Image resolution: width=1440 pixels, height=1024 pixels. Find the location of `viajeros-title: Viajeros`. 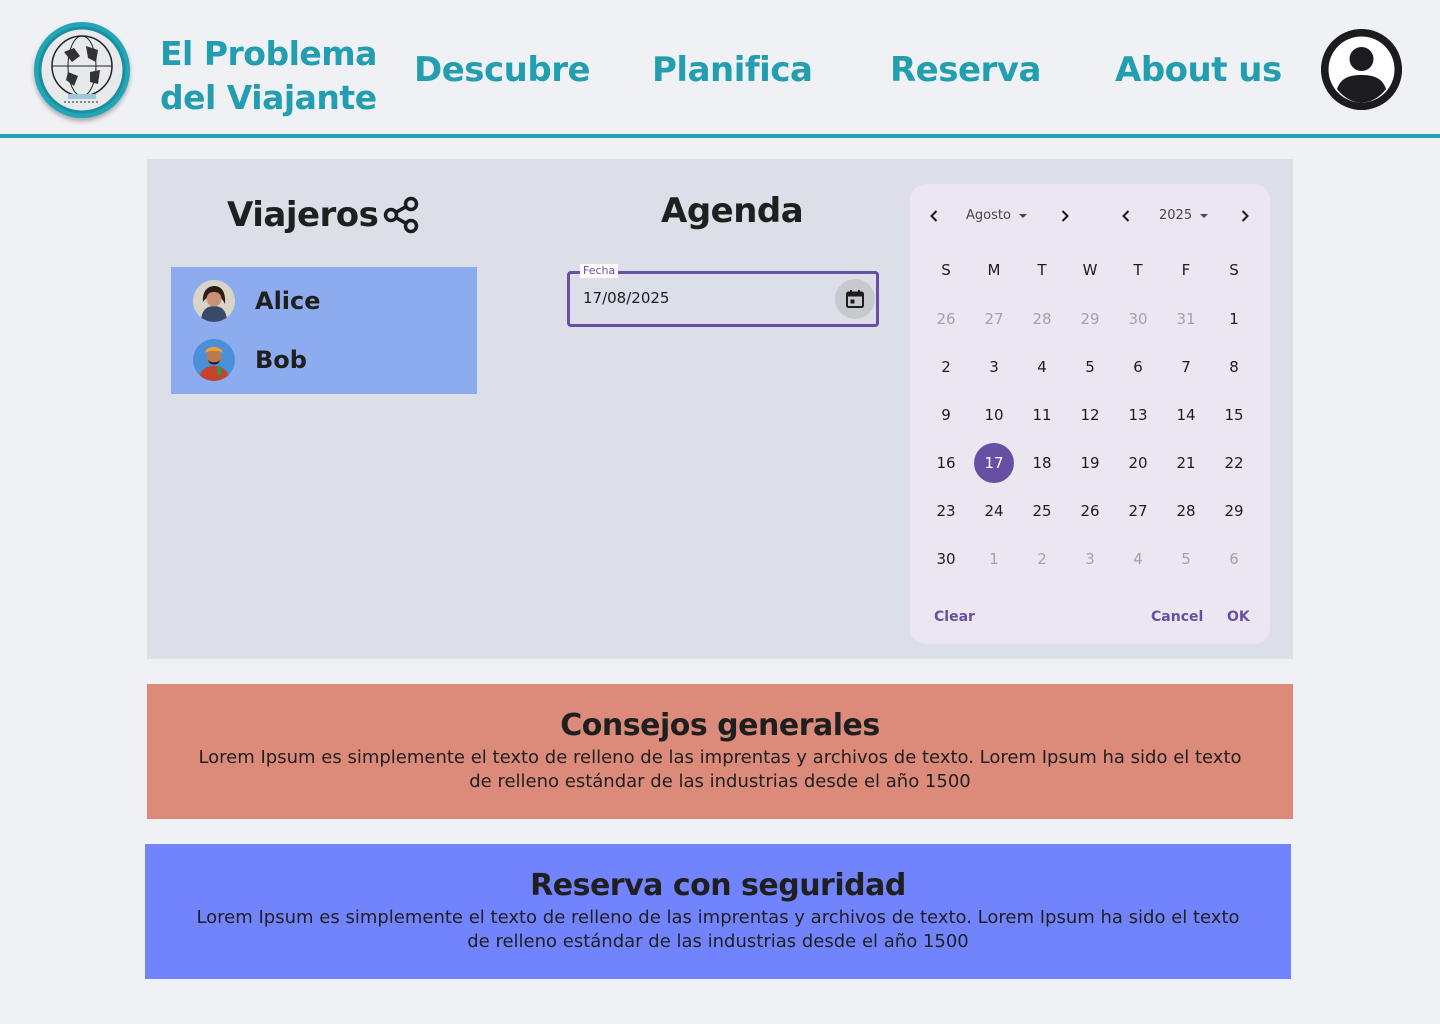

viajeros-title: Viajeros is located at coordinates (303, 215).